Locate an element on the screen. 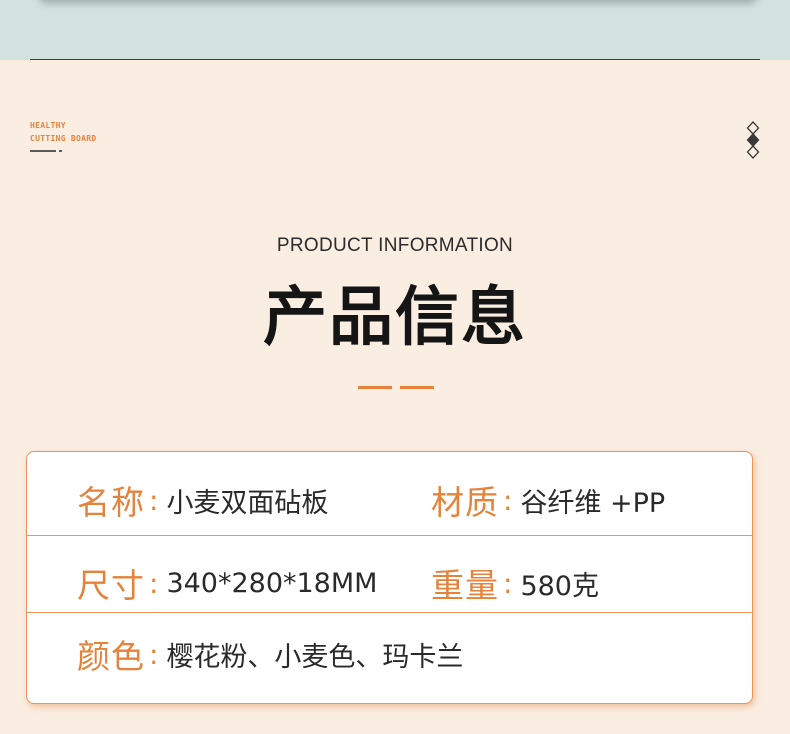  info-name-label: 名称 is located at coordinates (111, 502).